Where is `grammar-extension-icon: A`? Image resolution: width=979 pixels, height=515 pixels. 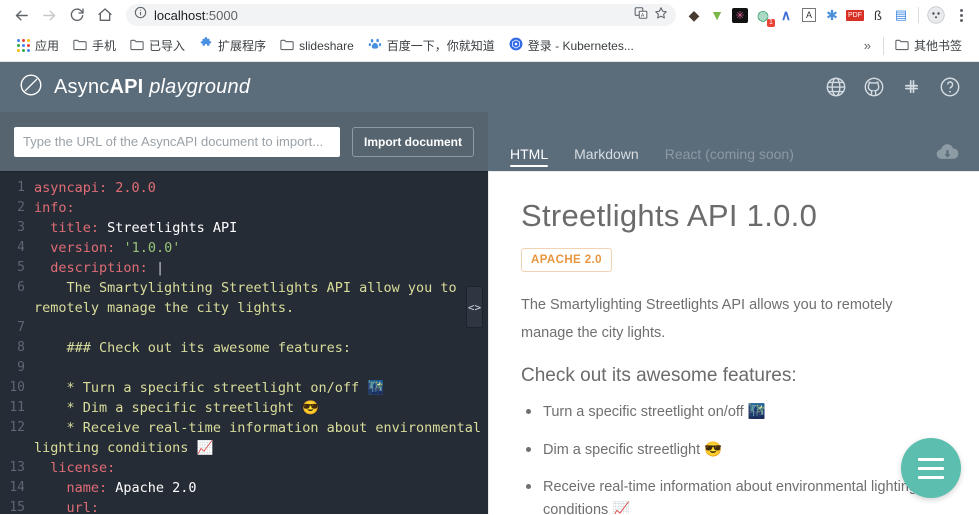 grammar-extension-icon: A is located at coordinates (809, 15).